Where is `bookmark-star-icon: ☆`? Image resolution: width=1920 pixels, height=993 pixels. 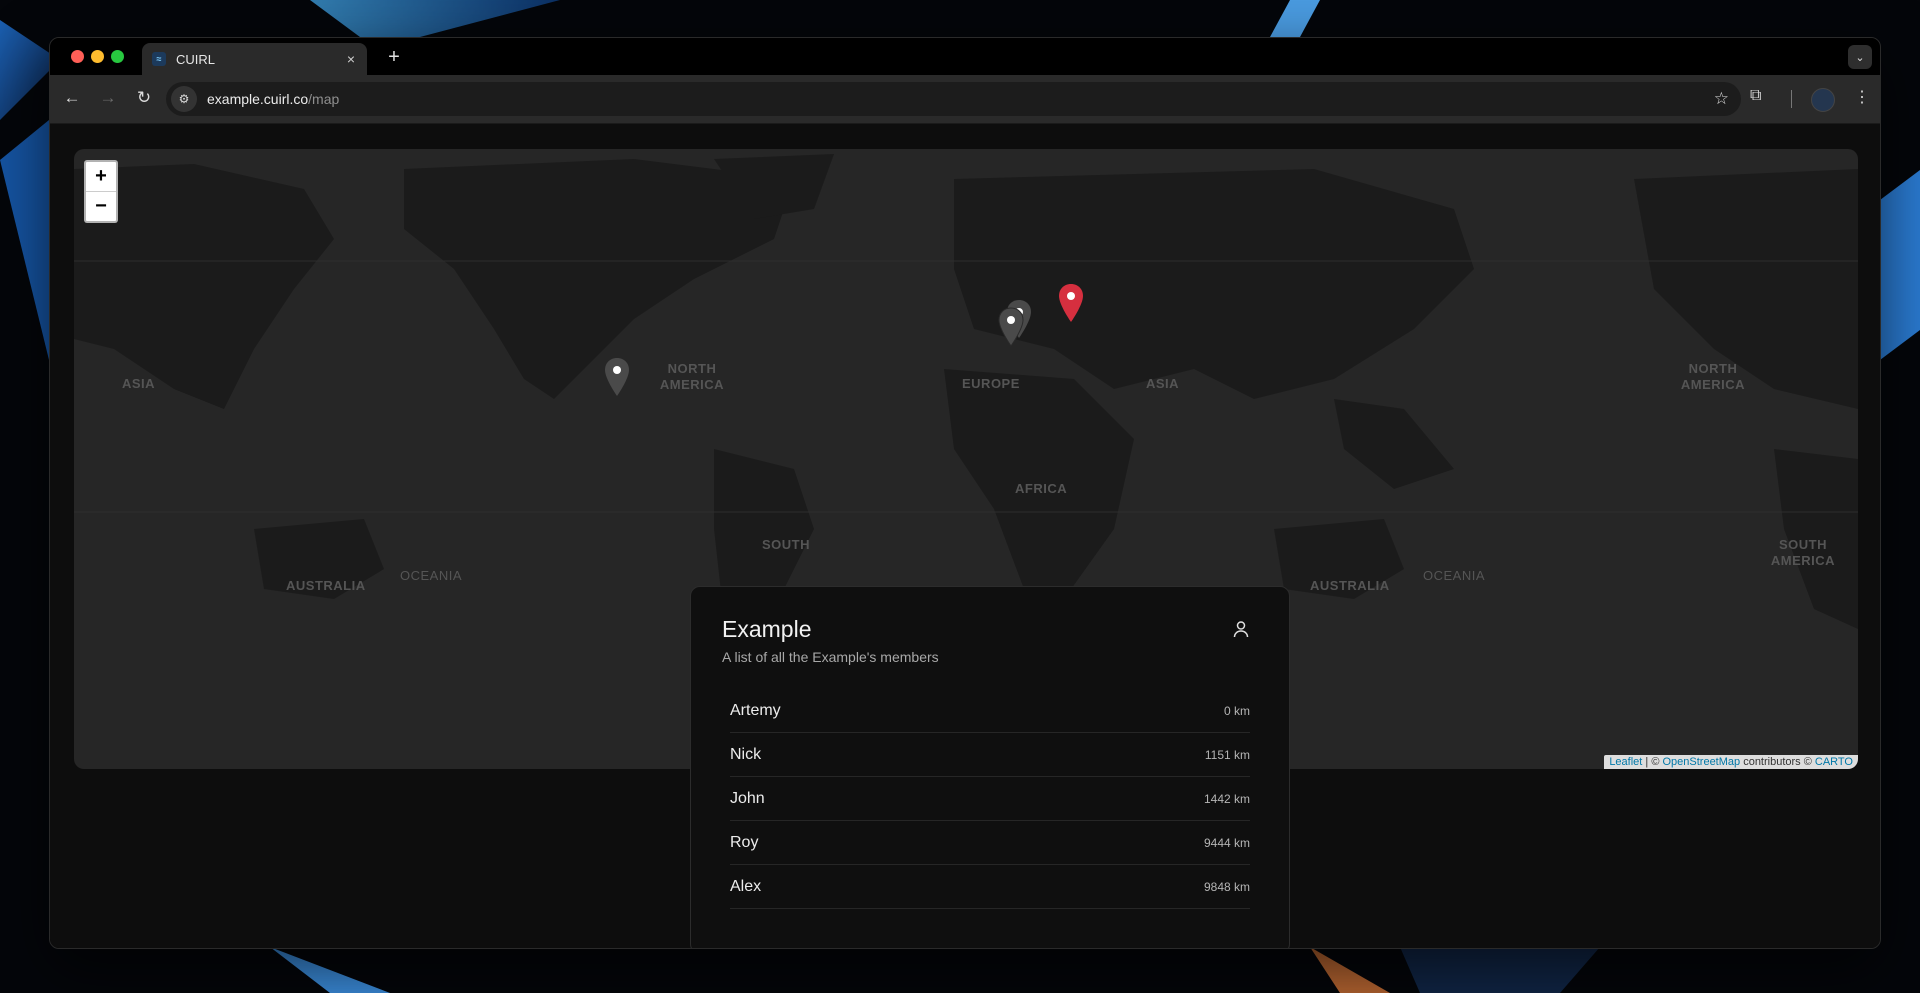 bookmark-star-icon: ☆ is located at coordinates (1721, 99).